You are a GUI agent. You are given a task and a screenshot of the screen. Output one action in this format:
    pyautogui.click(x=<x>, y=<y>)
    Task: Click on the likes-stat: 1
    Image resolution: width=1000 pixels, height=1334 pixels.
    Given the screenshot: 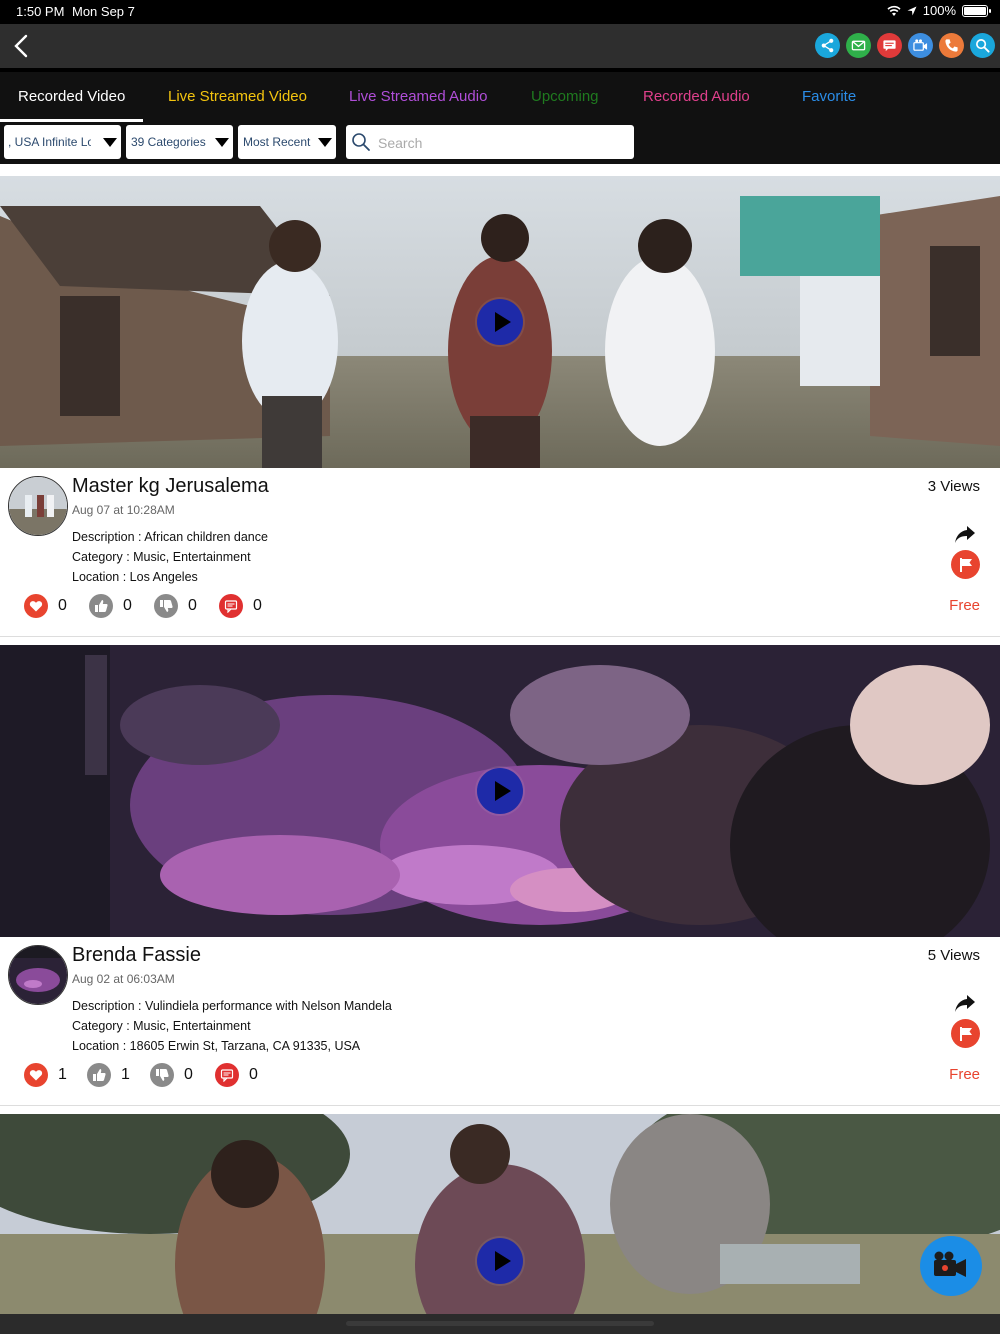 What is the action you would take?
    pyautogui.click(x=45, y=1075)
    